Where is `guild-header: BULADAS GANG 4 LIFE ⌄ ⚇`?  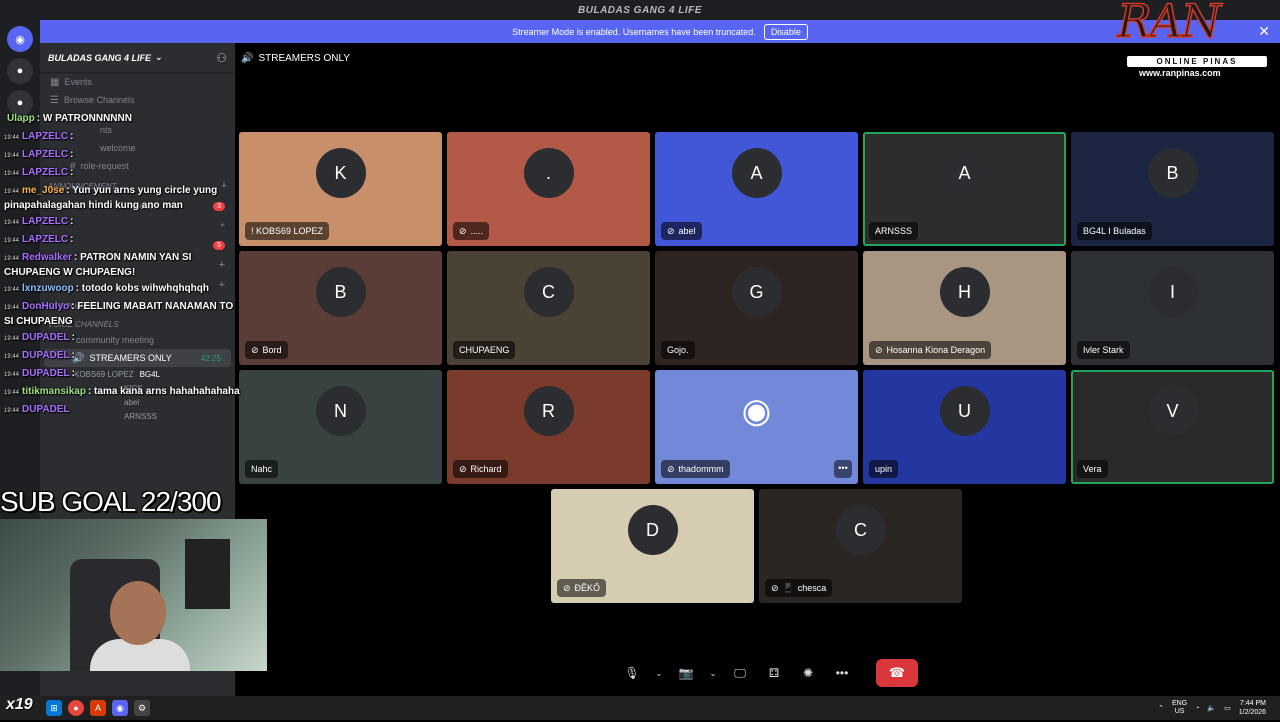 guild-header: BULADAS GANG 4 LIFE ⌄ ⚇ is located at coordinates (137, 58).